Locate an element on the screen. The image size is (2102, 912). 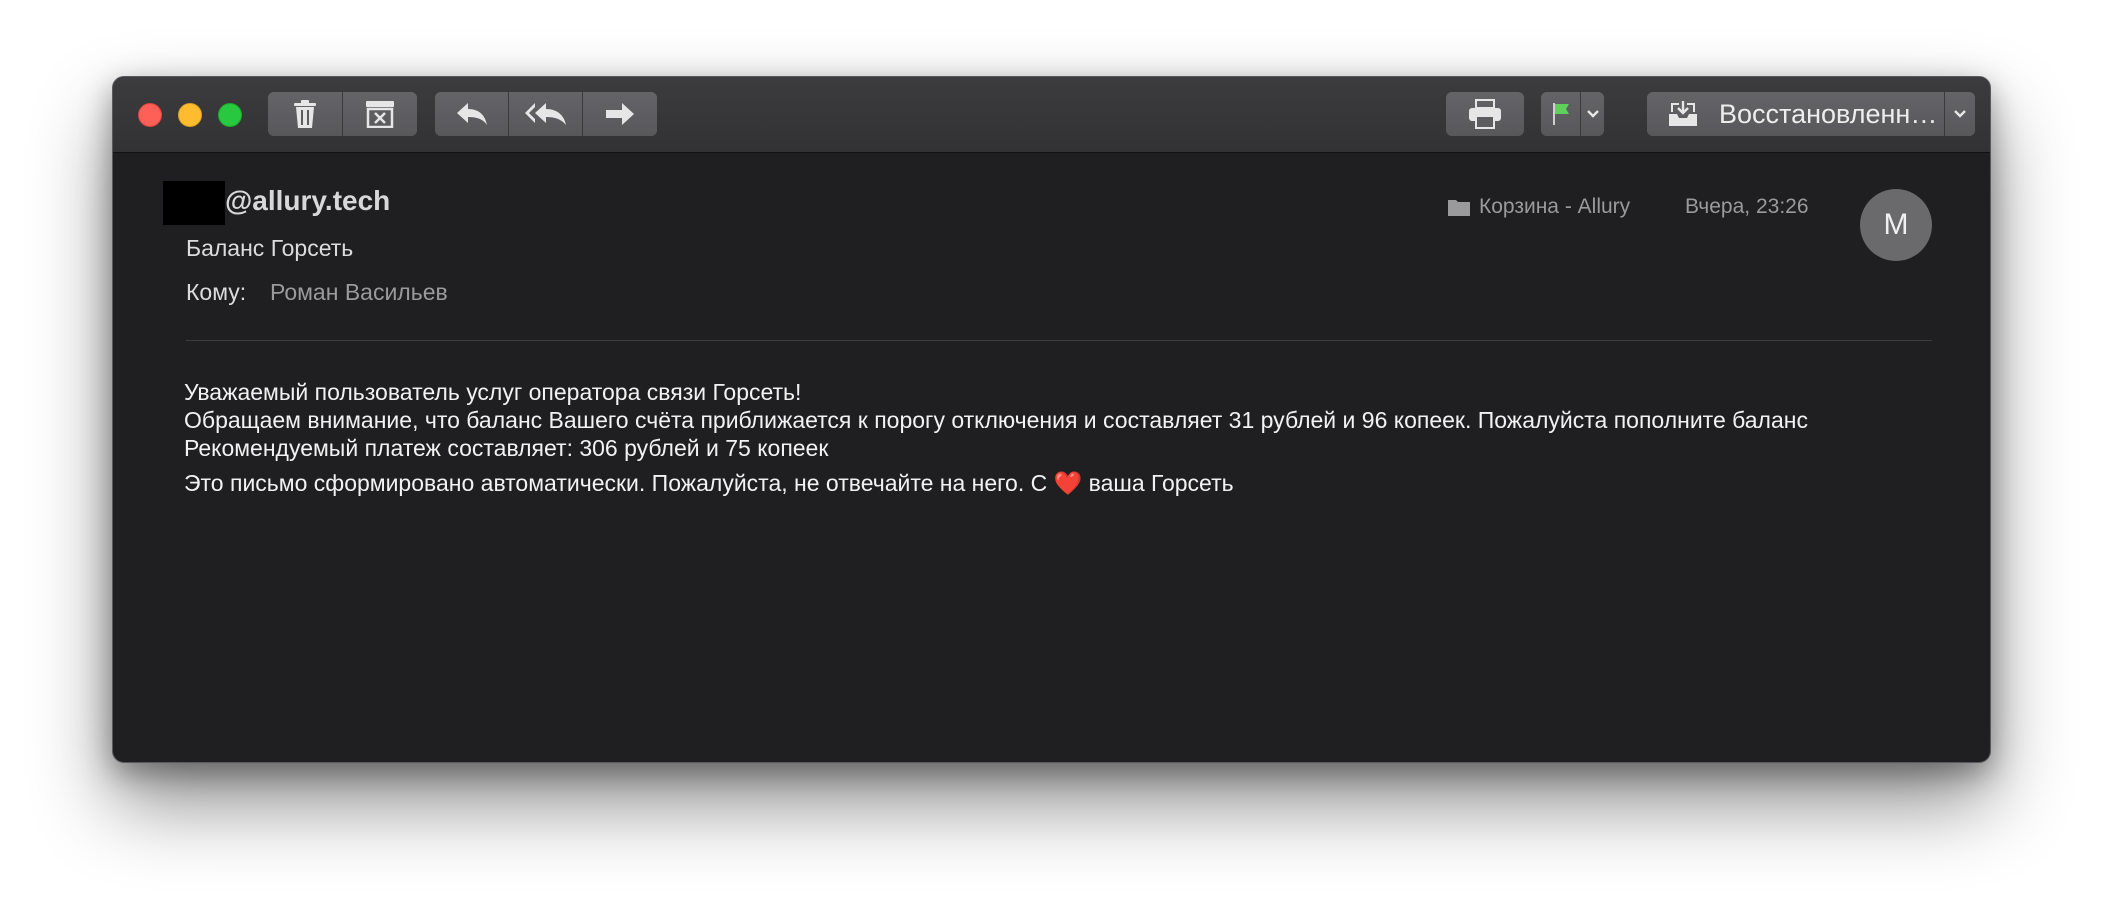
delete-archive-group is located at coordinates (342, 114).